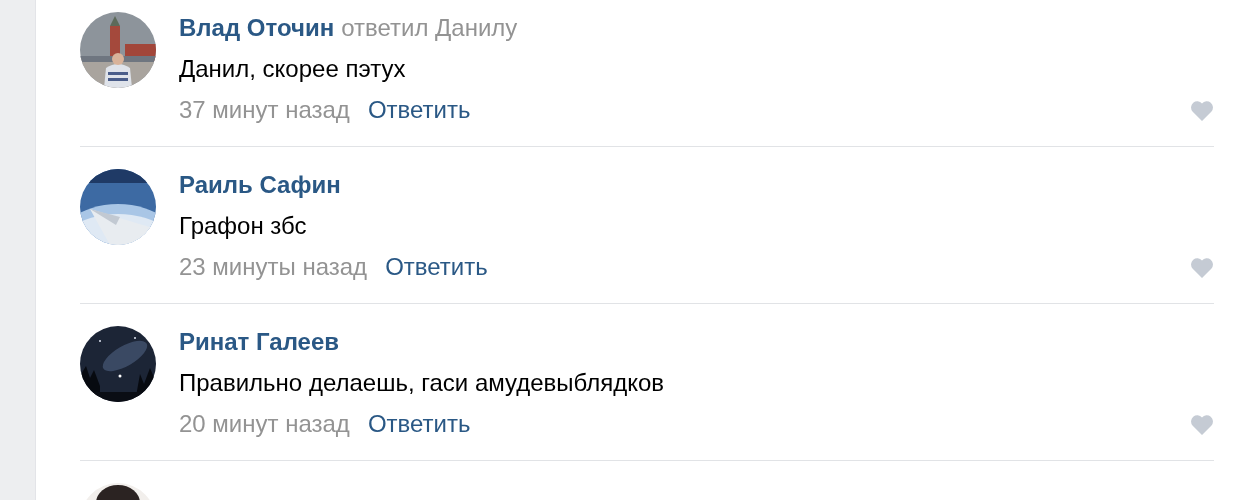  Describe the element at coordinates (422, 382) in the screenshot. I see `comment-text: Правильно делаешь, гаси амудевыблядков` at that location.